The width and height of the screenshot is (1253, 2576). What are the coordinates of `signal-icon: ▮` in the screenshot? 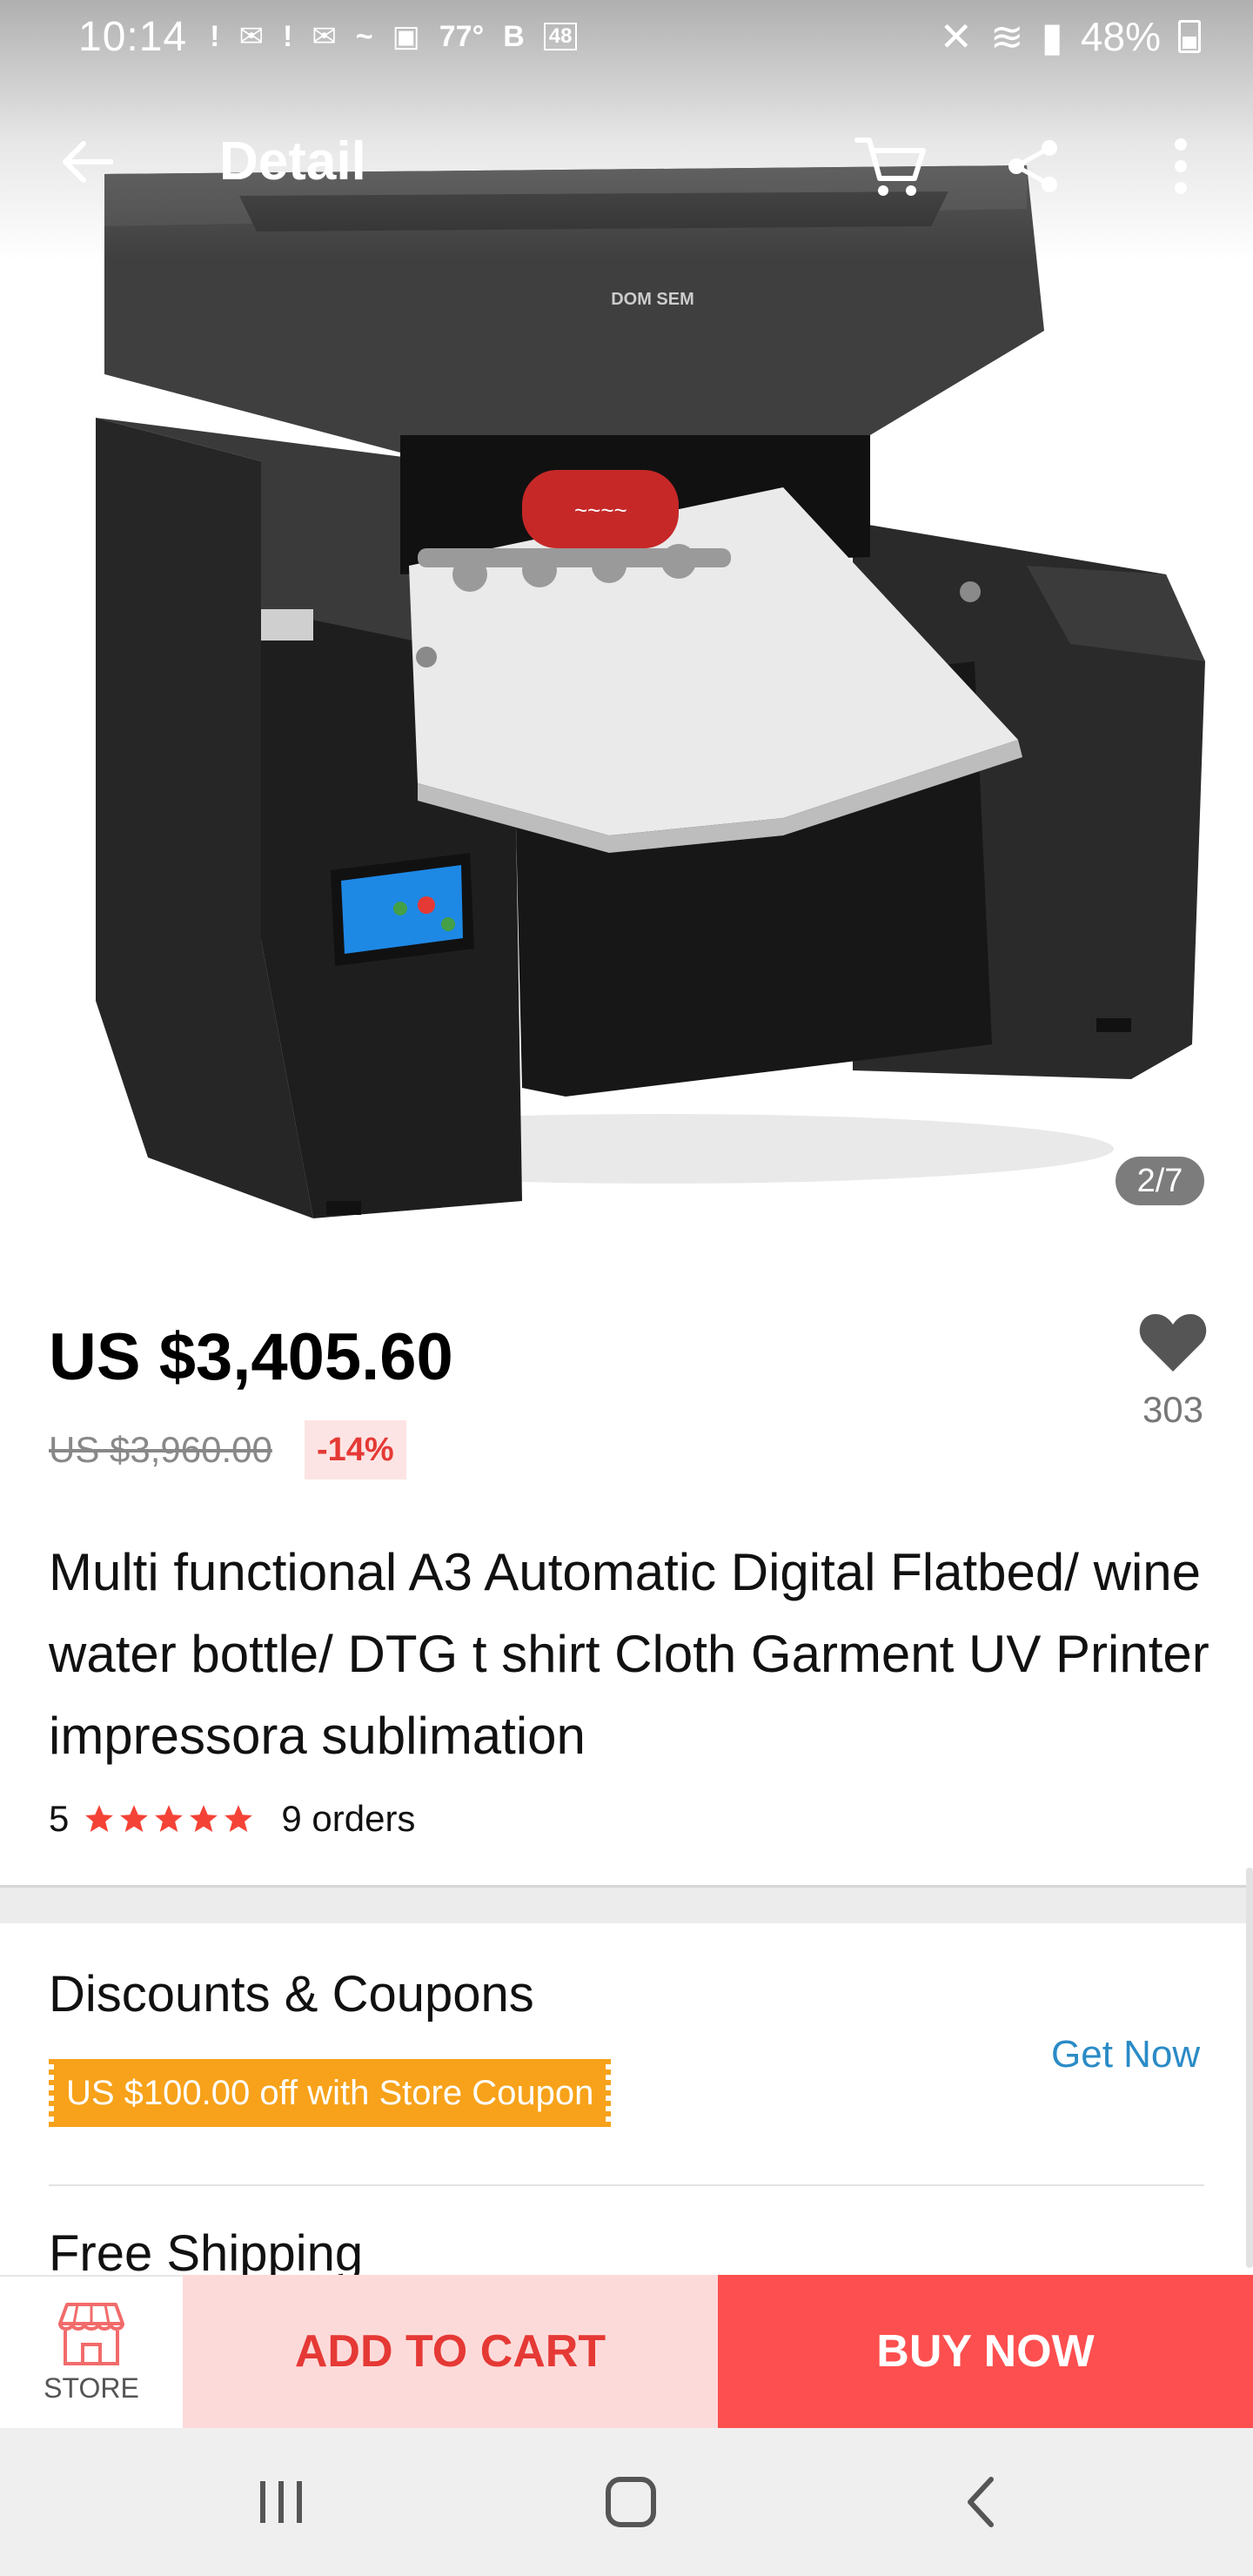 It's located at (1052, 37).